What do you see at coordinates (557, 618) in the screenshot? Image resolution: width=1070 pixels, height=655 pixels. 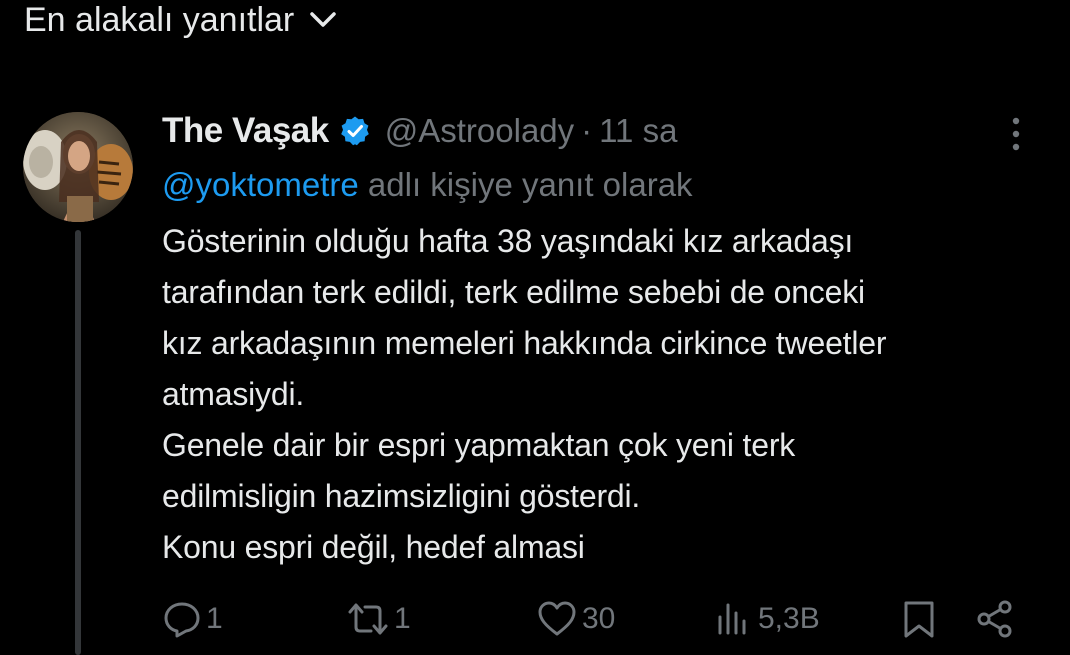 I see `heart-icon` at bounding box center [557, 618].